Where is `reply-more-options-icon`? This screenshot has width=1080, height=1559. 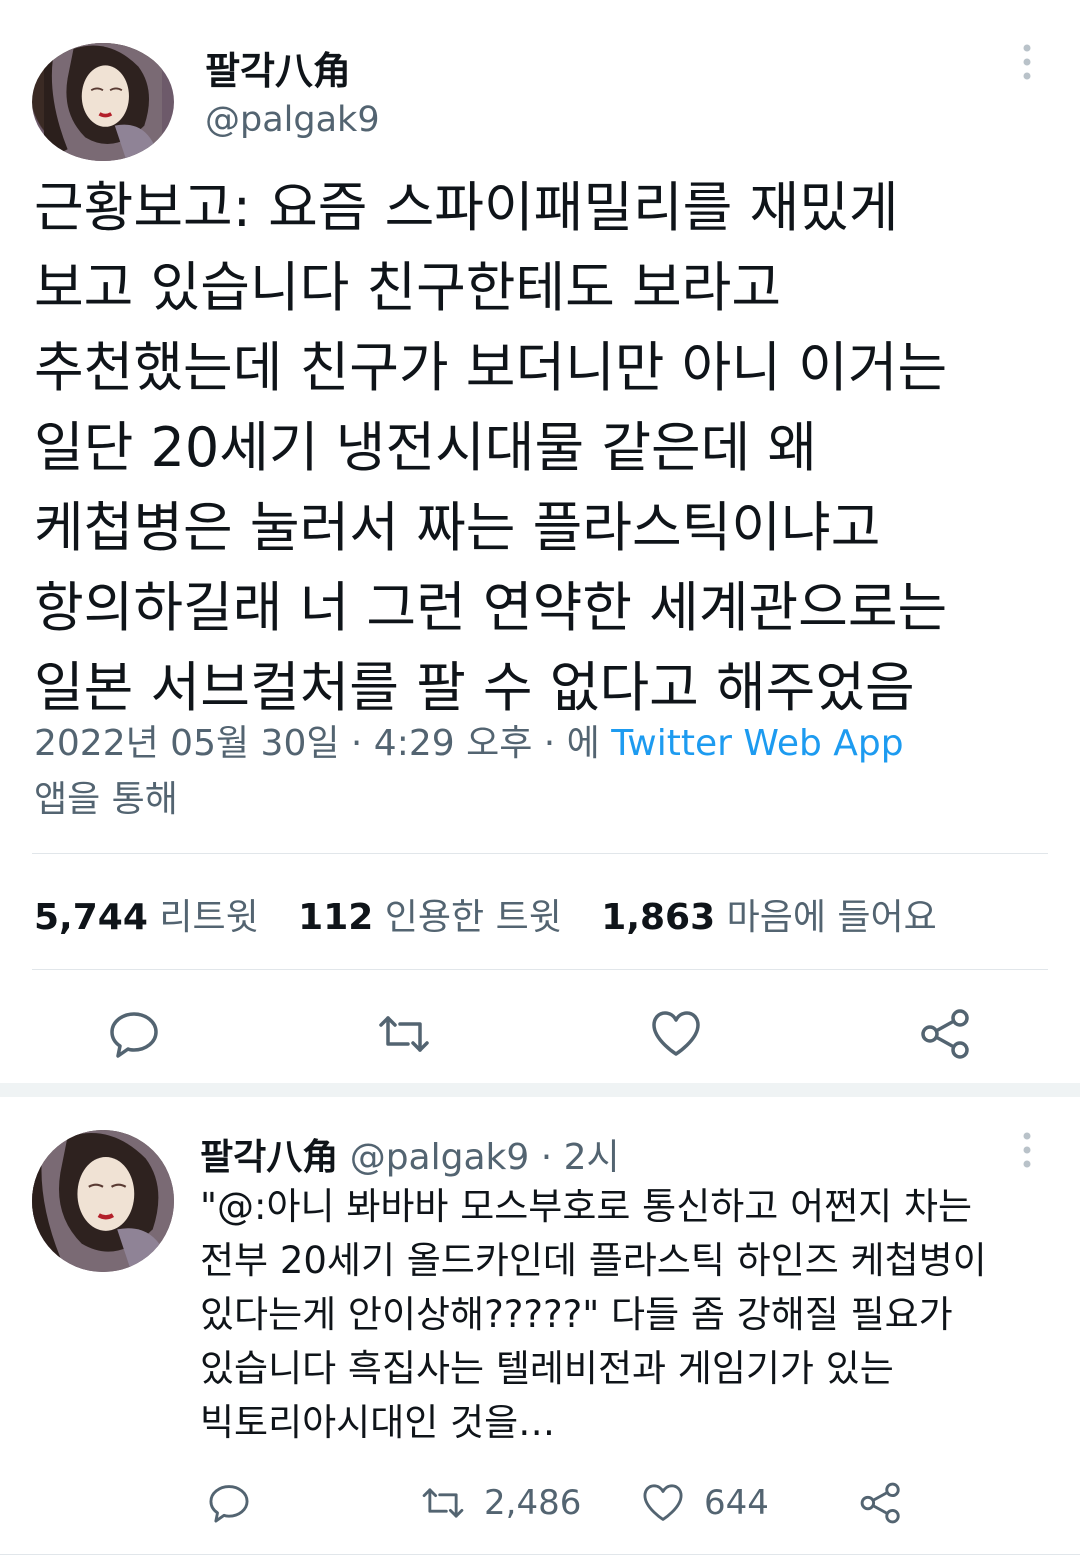 reply-more-options-icon is located at coordinates (1027, 1150).